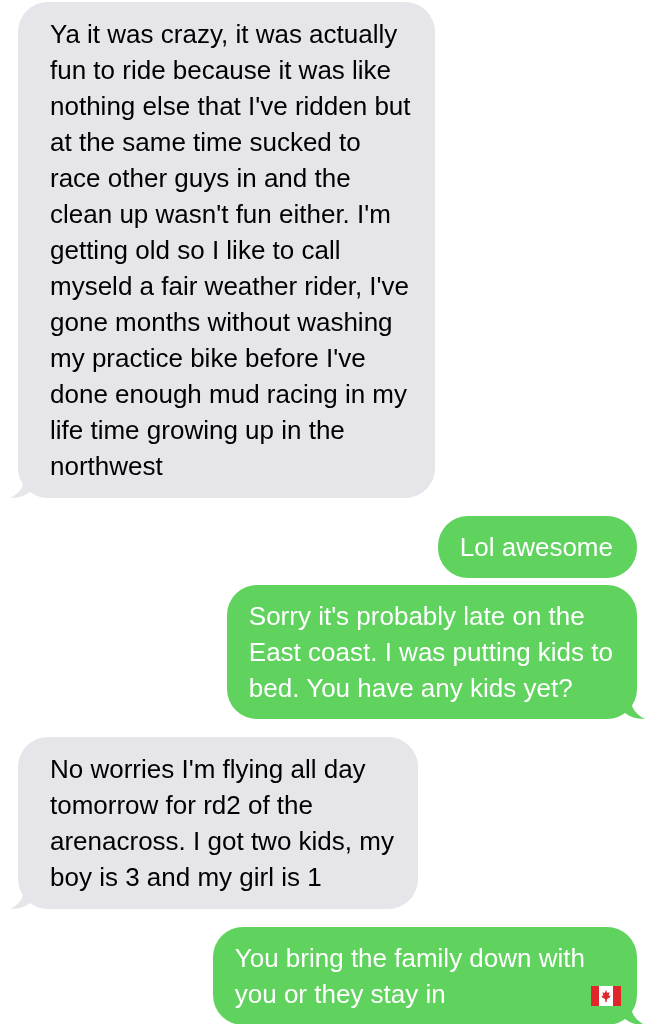 This screenshot has width=663, height=1024. I want to click on message-text: Lol awesome, so click(536, 547).